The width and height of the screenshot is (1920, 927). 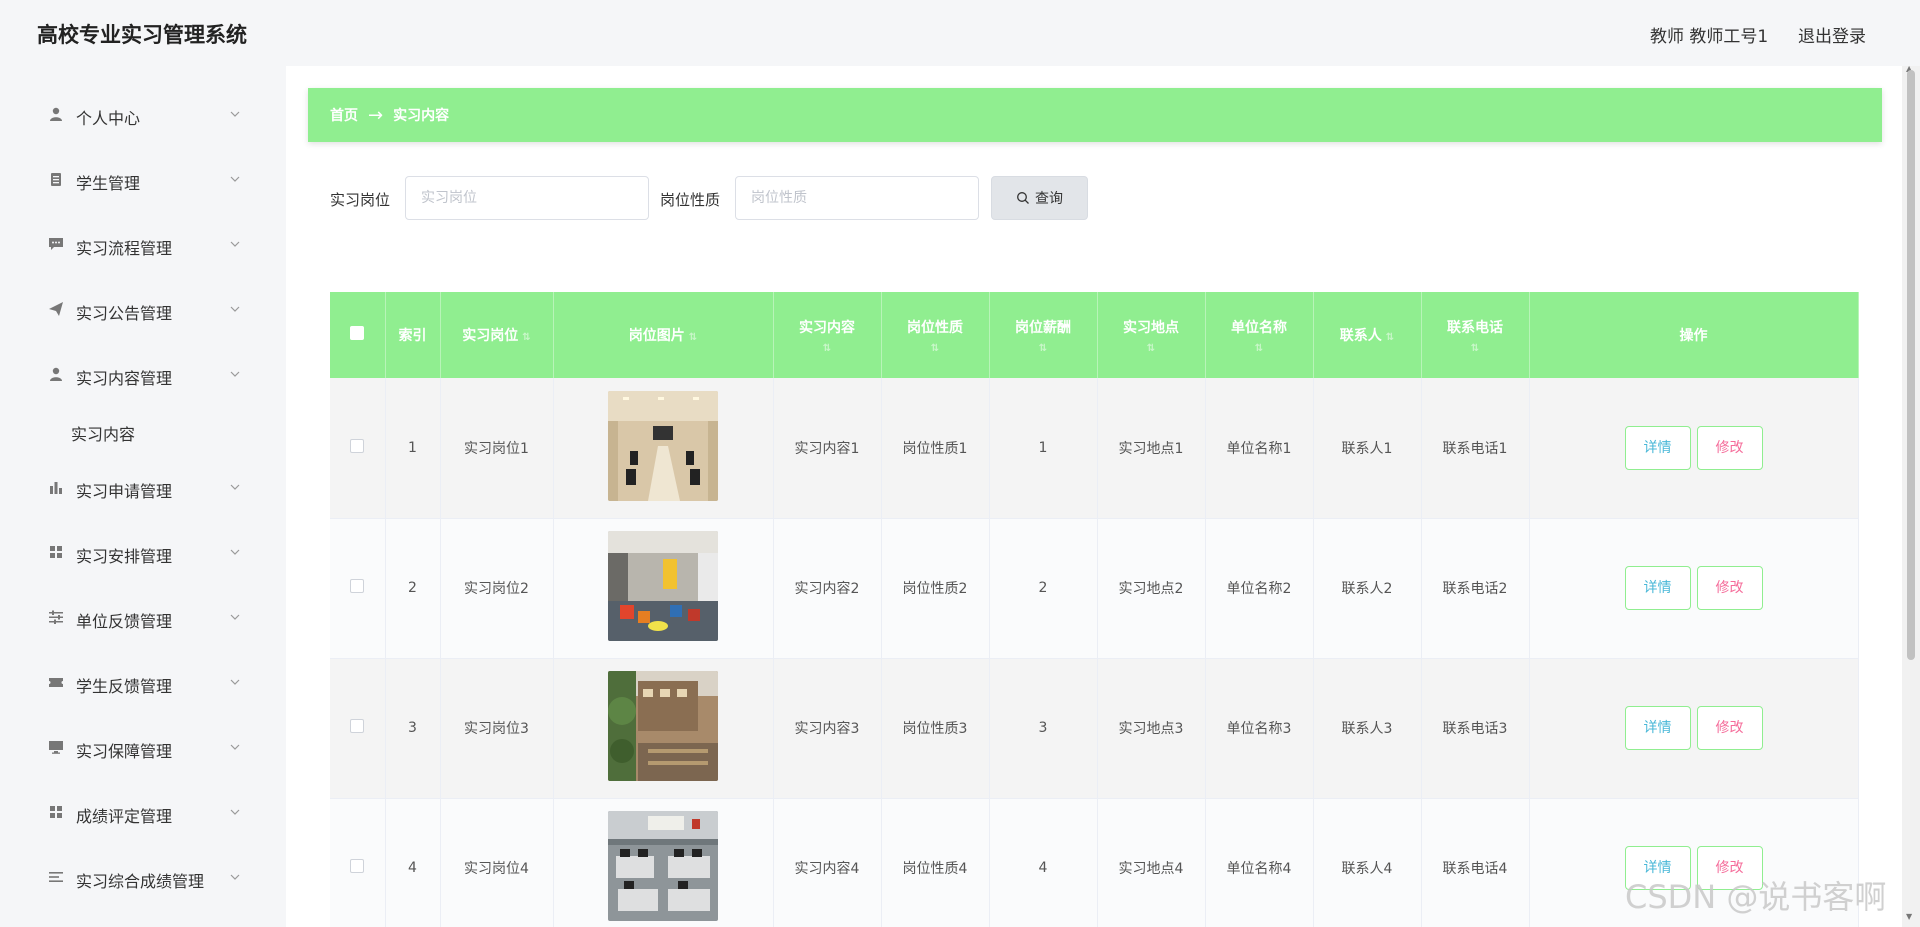 I want to click on column-header-content: 实习内容 ⇅, so click(x=827, y=335).